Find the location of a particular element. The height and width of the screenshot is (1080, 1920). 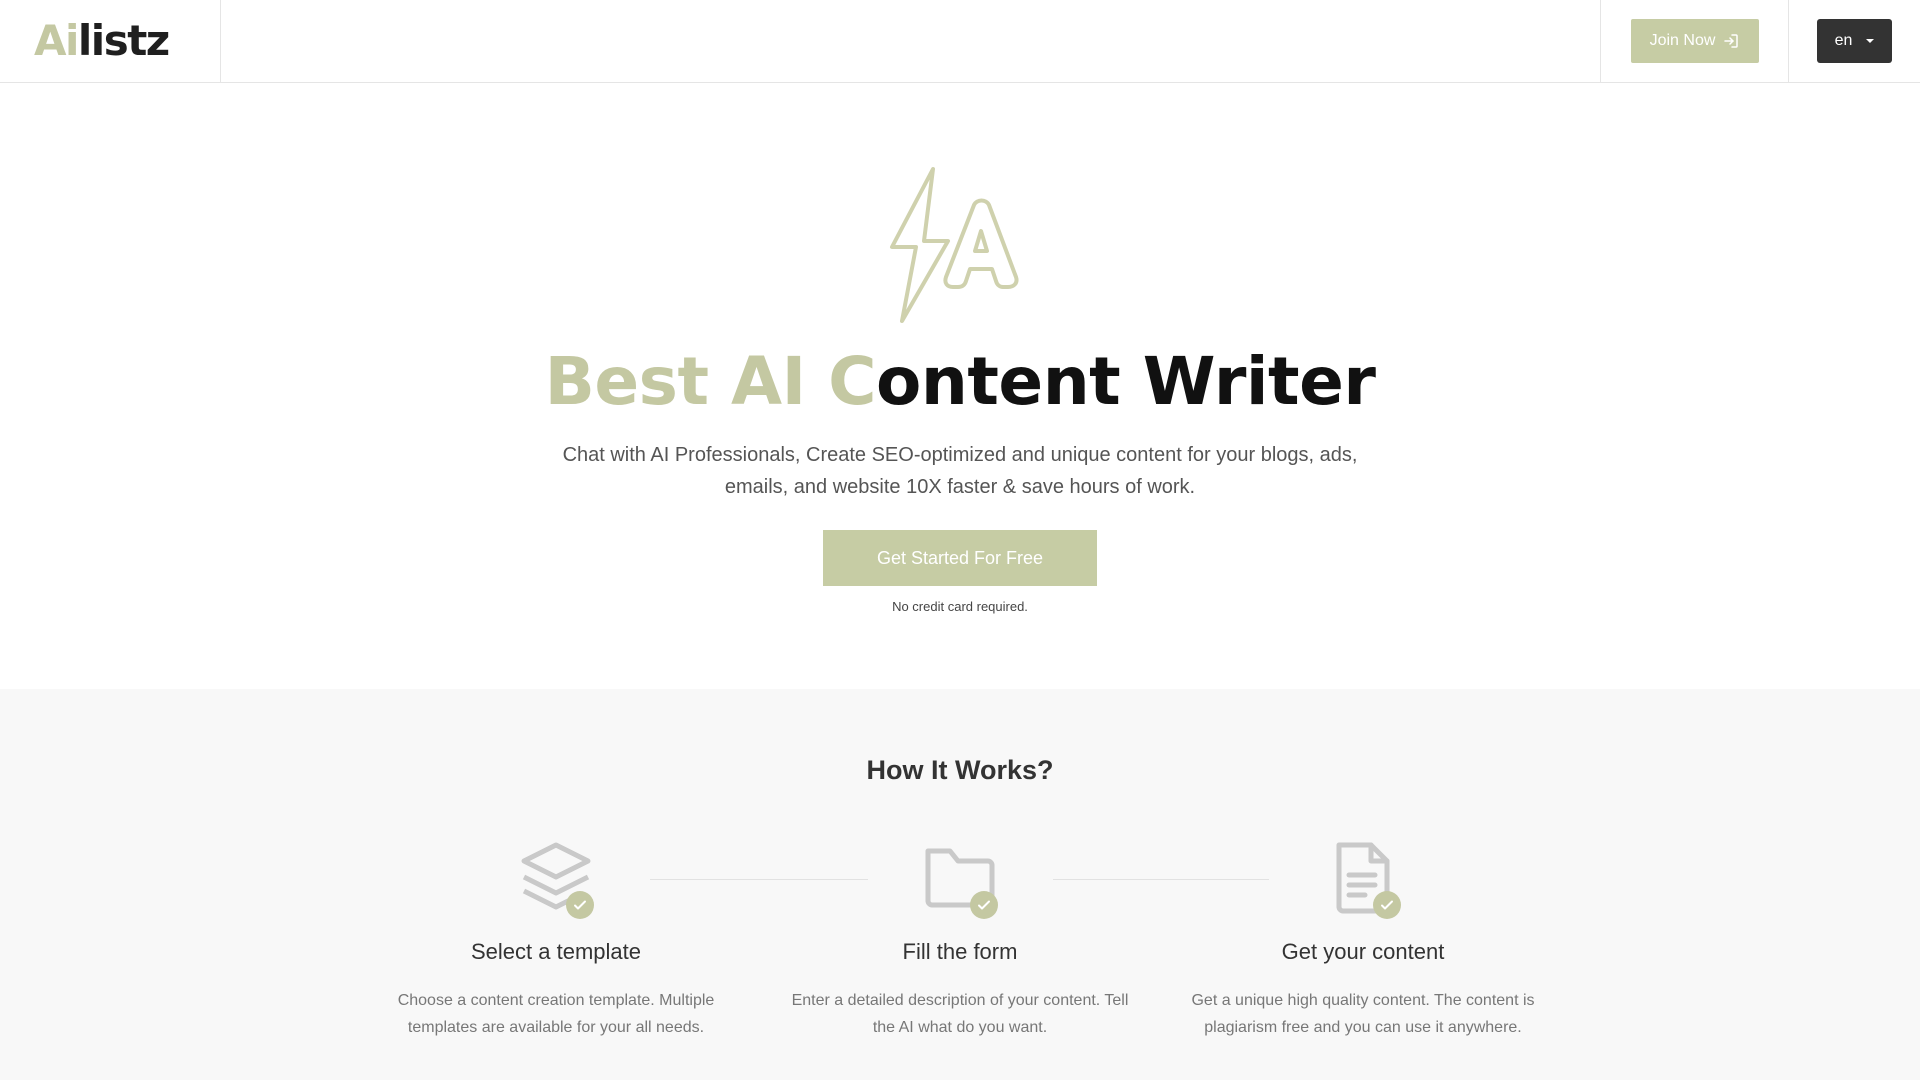

logo: Ailistz is located at coordinates (102, 41).